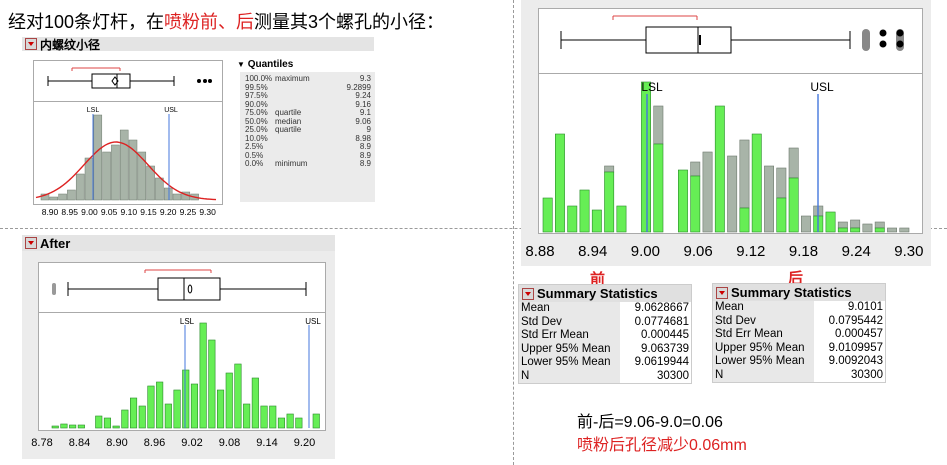 This screenshot has height=465, width=947. What do you see at coordinates (763, 375) in the screenshot?
I see `stat-label: N` at bounding box center [763, 375].